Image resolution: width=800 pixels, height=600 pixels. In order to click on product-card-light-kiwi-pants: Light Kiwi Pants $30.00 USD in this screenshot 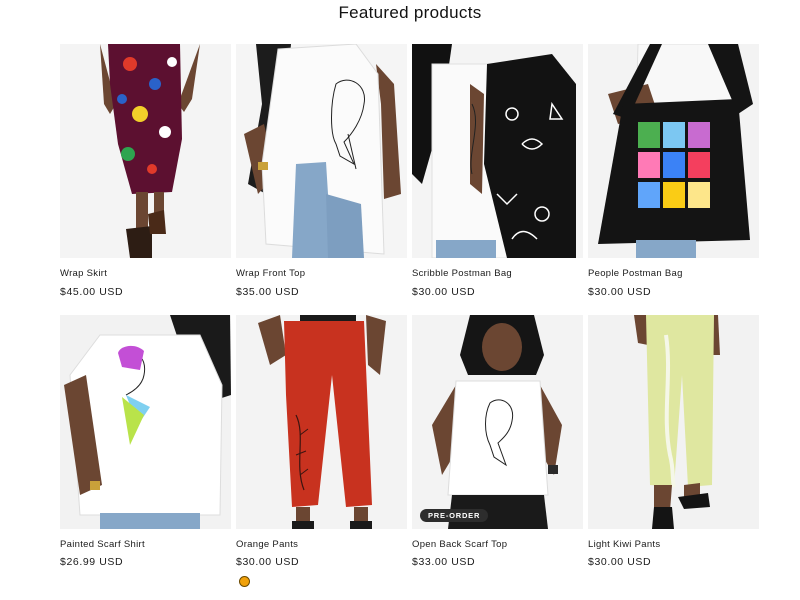, I will do `click(673, 446)`.